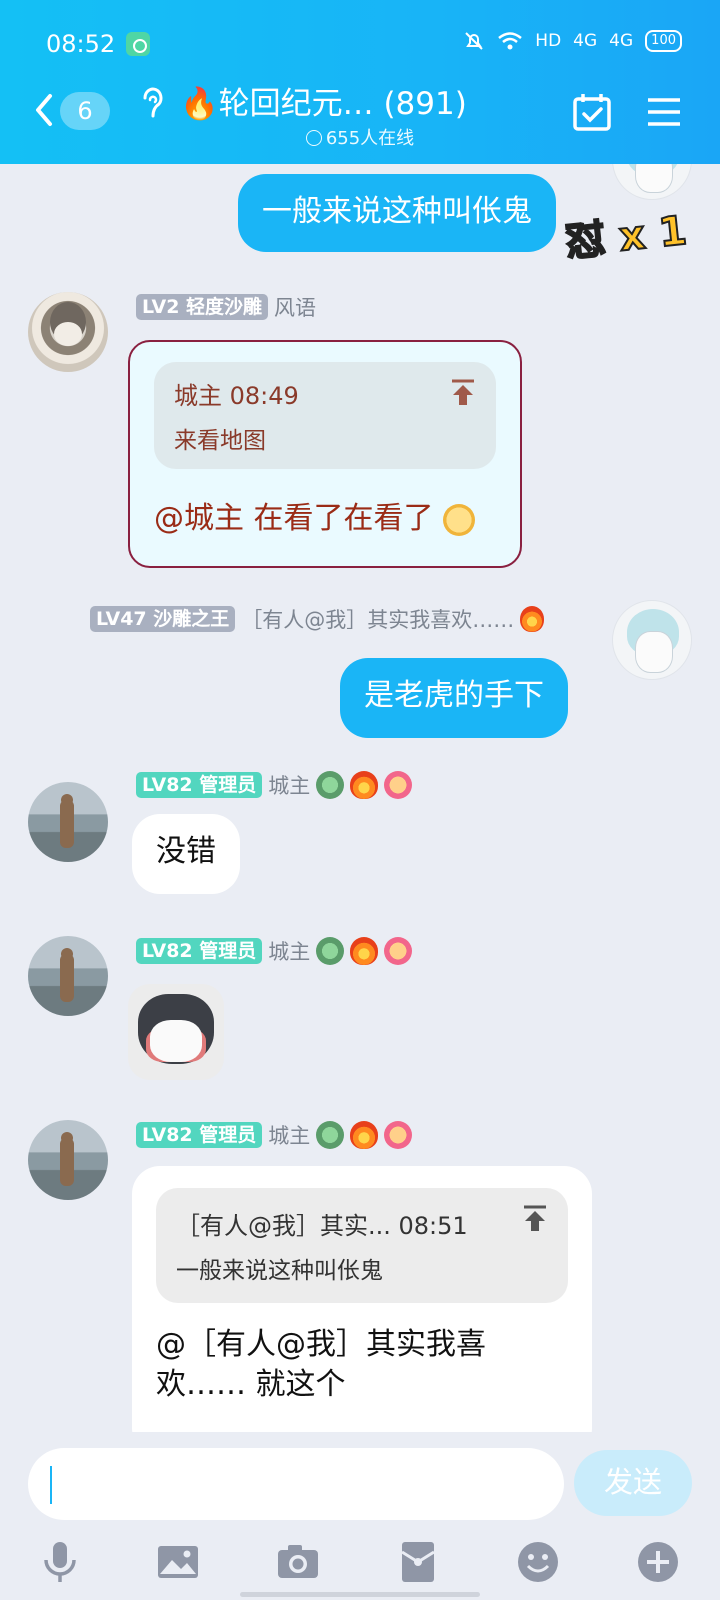 Image resolution: width=720 pixels, height=1600 pixels. I want to click on camera-icon, so click(298, 1562).